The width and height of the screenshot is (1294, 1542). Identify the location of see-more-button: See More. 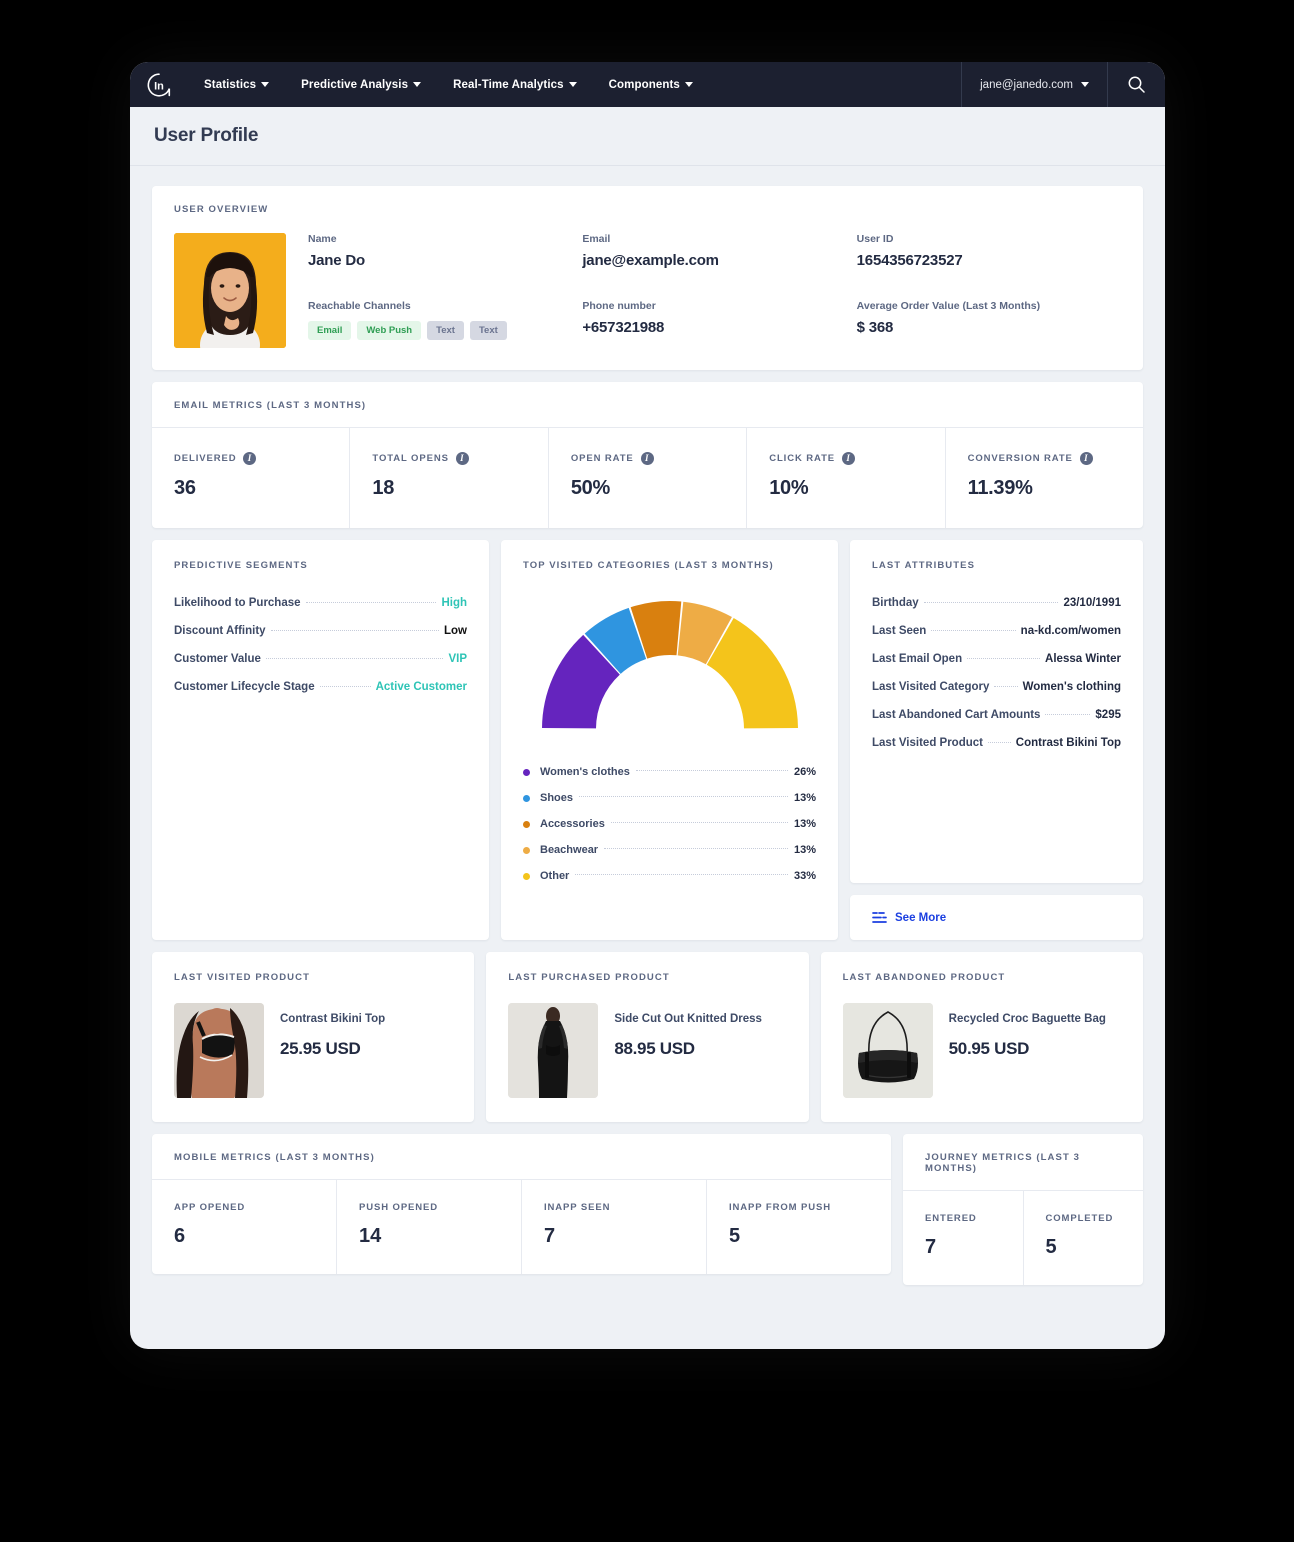
(909, 917).